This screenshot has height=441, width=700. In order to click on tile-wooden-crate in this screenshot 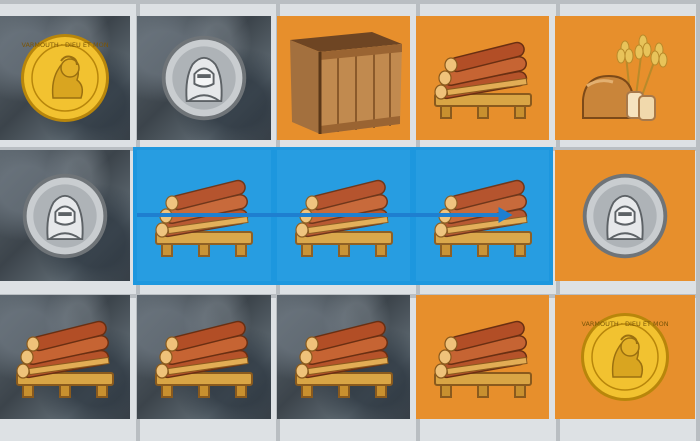, I will do `click(343, 78)`.